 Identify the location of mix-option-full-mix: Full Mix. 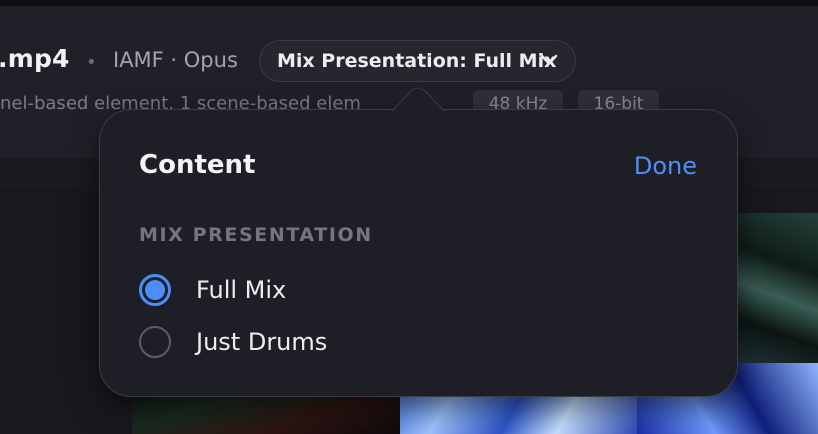
(349, 290).